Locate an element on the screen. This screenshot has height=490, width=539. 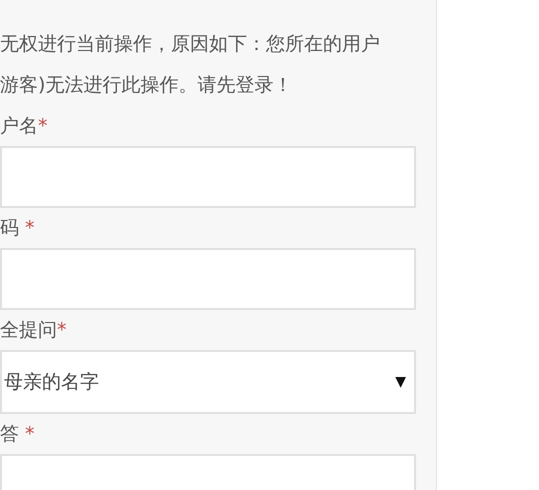
field-label: 答 is located at coordinates (9, 434).